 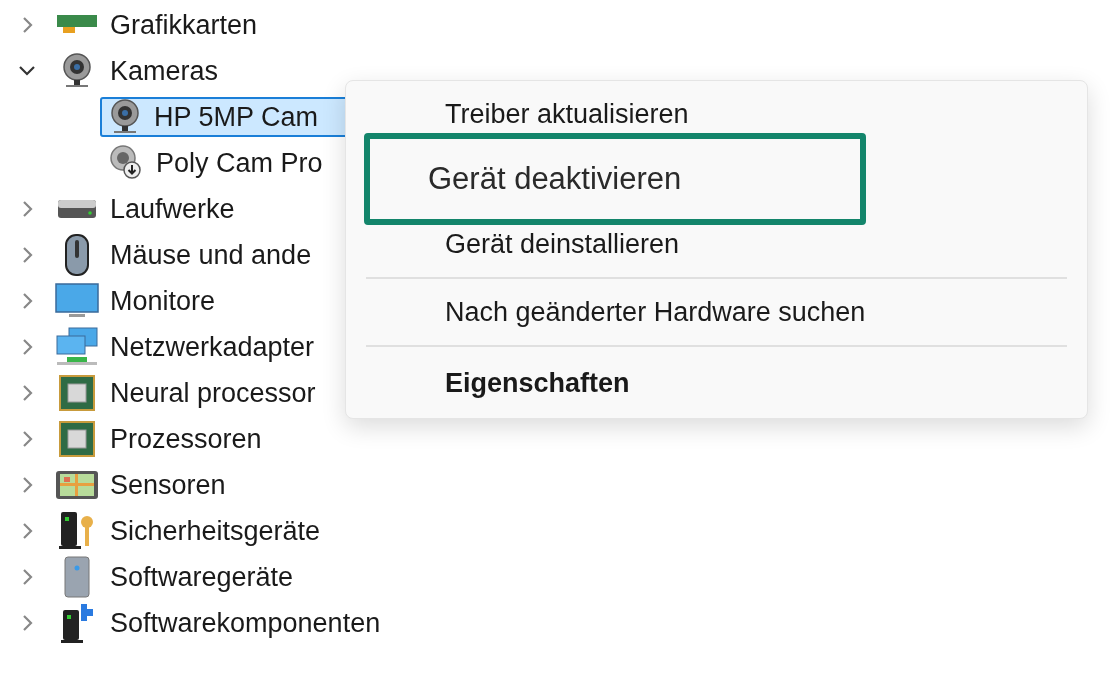 What do you see at coordinates (77, 347) in the screenshot?
I see `network-icon` at bounding box center [77, 347].